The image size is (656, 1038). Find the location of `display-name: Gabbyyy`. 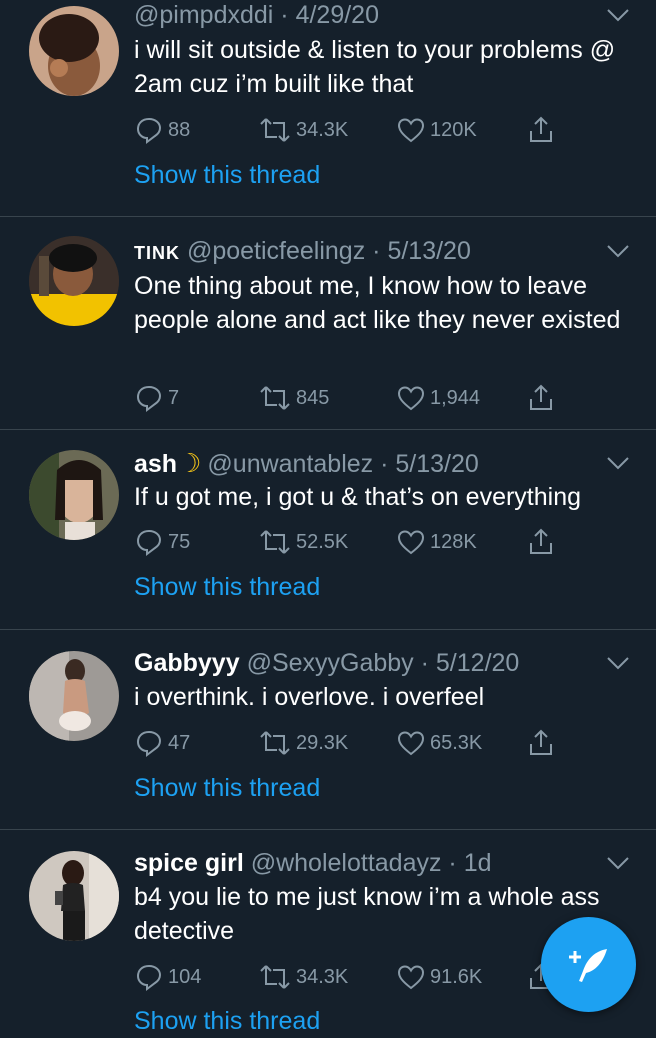

display-name: Gabbyyy is located at coordinates (187, 663).